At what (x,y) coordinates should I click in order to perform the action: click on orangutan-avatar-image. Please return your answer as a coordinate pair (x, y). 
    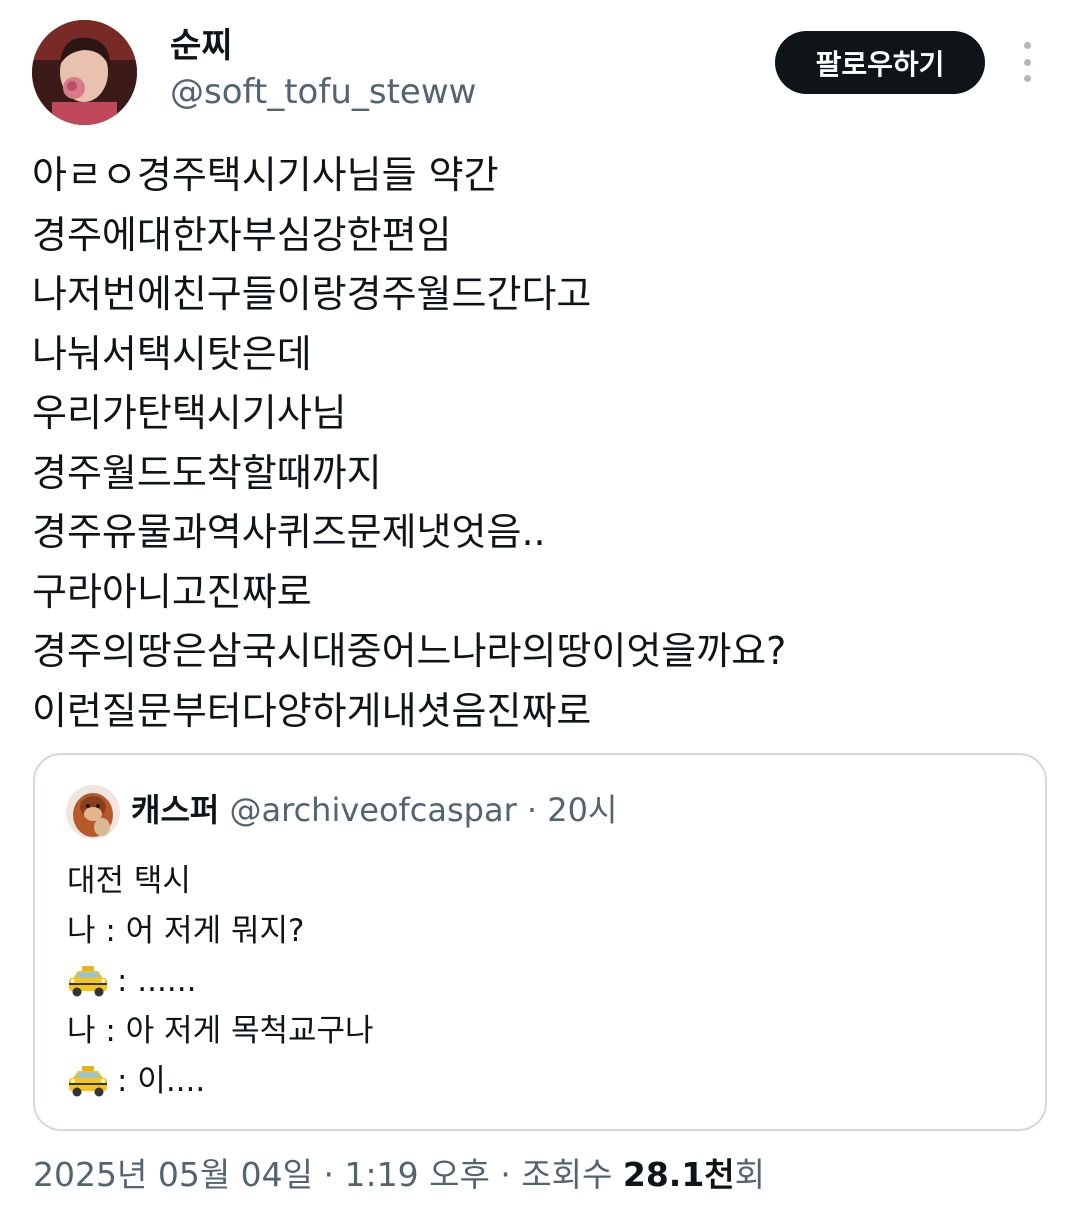
    Looking at the image, I should click on (93, 812).